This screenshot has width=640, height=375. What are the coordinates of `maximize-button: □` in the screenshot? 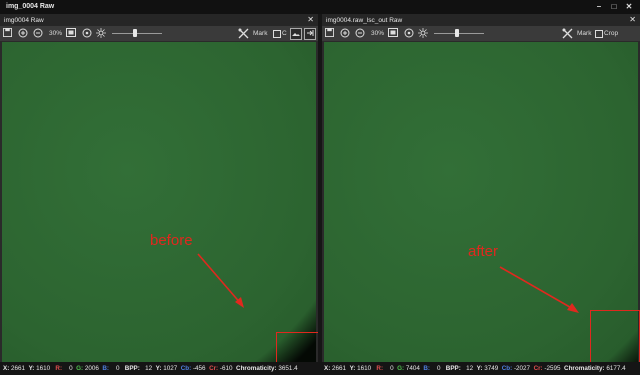 It's located at (614, 7).